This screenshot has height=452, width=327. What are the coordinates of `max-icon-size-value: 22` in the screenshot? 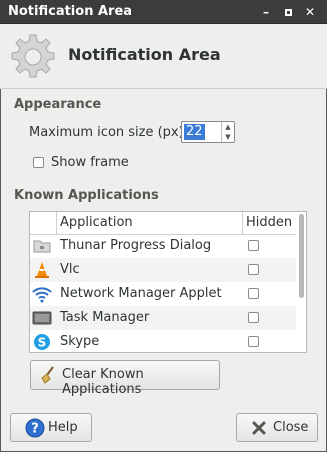 It's located at (194, 132).